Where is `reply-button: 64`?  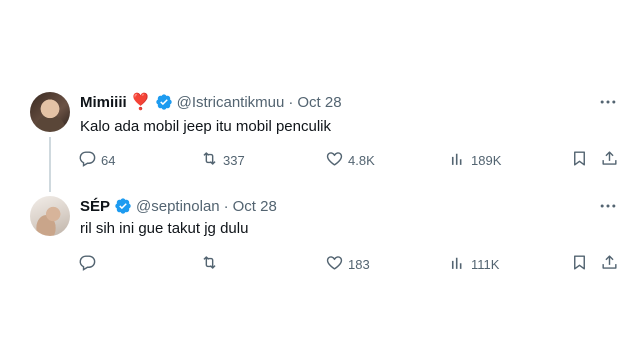 reply-button: 64 is located at coordinates (96, 160).